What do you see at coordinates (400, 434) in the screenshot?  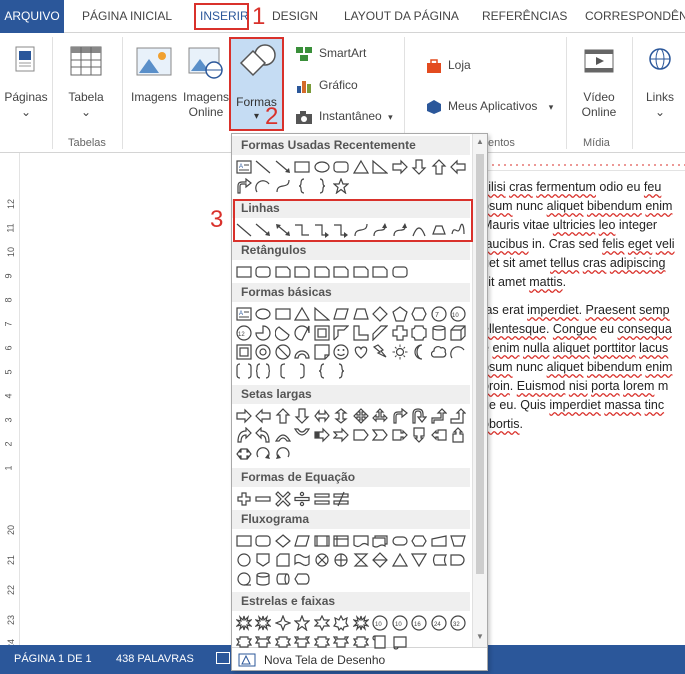 I see `shape-callR-icon` at bounding box center [400, 434].